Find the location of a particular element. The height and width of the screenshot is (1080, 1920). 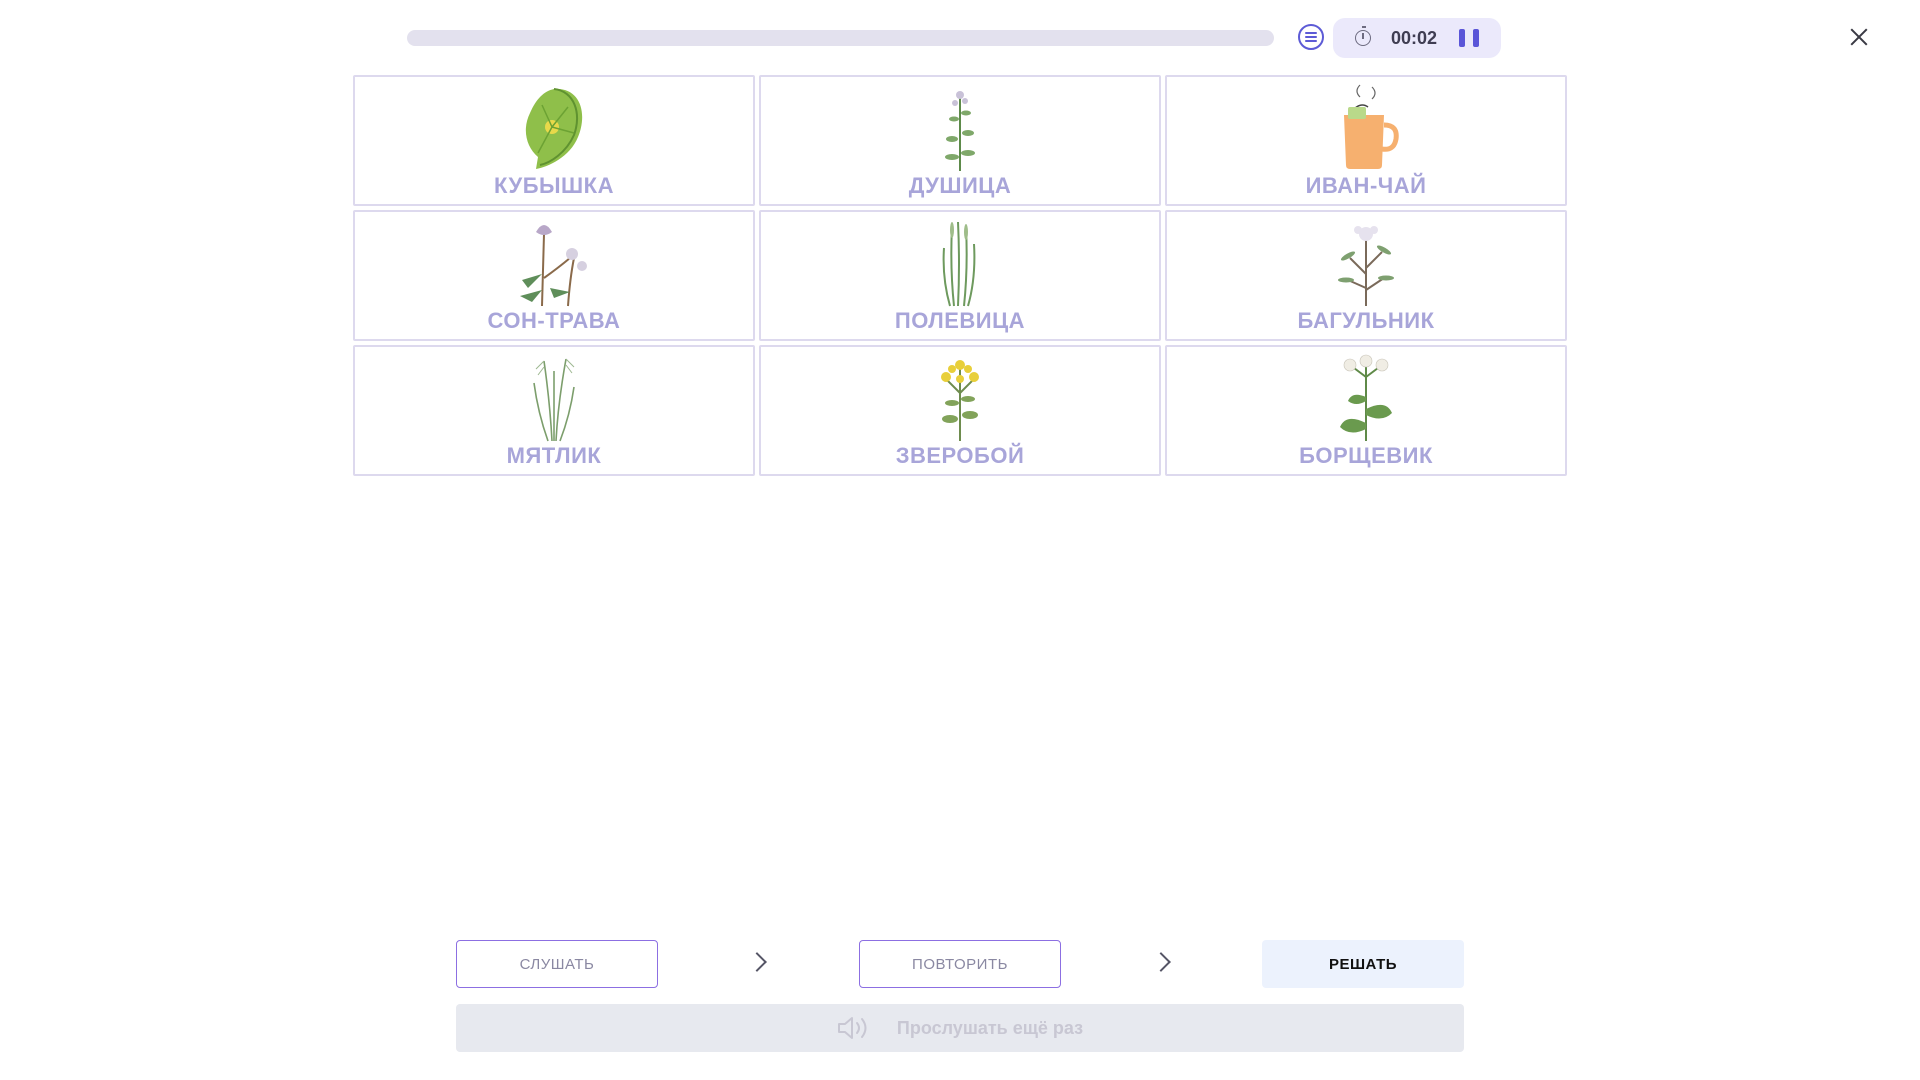

plant-card: ЗВЕРОБОЙ is located at coordinates (960, 410).